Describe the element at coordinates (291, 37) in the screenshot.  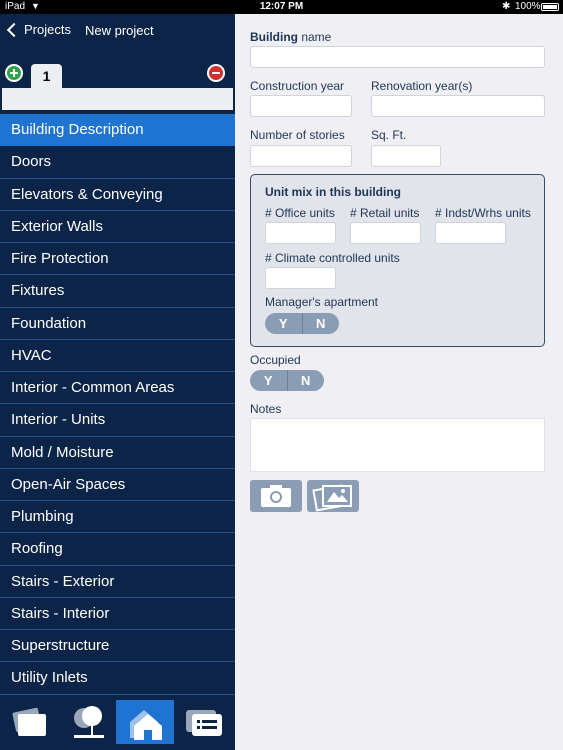
I see `building-name-label: Building name` at that location.